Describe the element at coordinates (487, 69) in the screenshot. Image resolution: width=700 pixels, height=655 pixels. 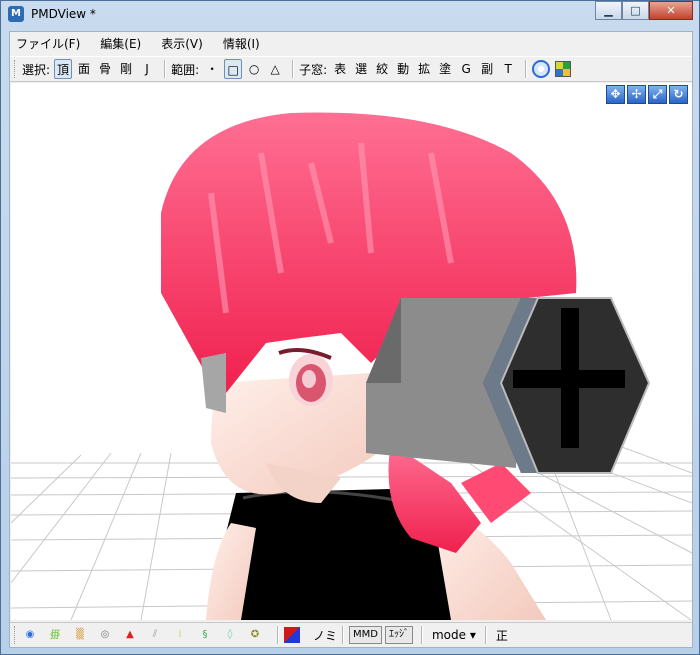
I see `child-sub-button: 副` at that location.